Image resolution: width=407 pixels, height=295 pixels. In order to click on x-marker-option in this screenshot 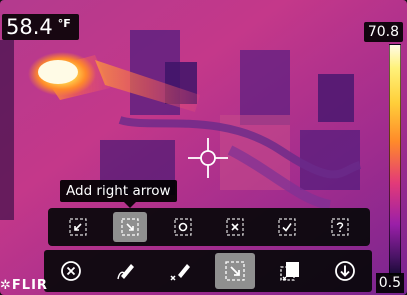, I will do `click(235, 227)`.